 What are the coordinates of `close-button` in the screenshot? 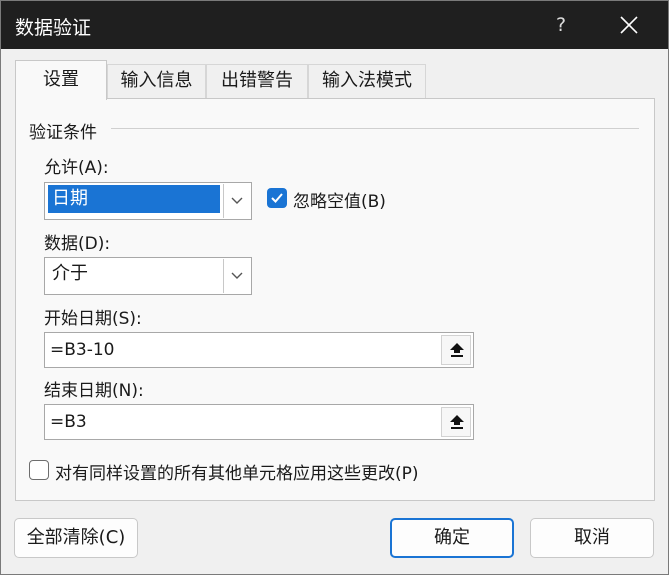 It's located at (629, 25).